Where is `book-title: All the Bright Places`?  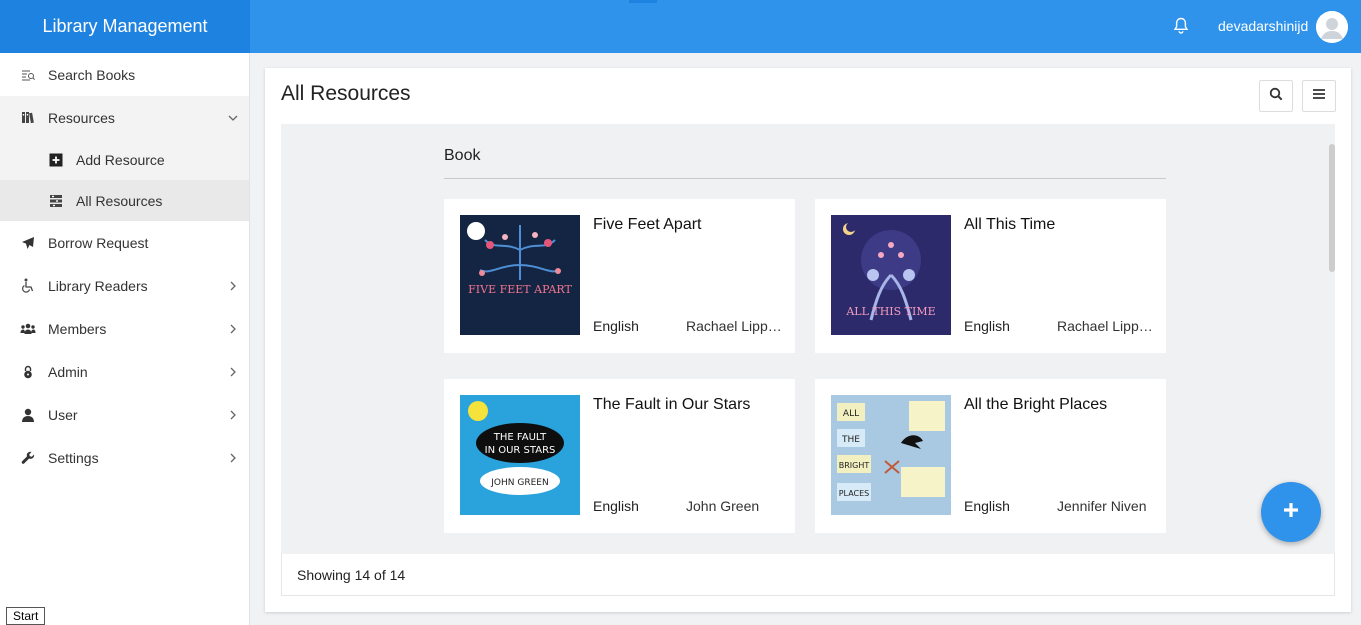
book-title: All the Bright Places is located at coordinates (1035, 405).